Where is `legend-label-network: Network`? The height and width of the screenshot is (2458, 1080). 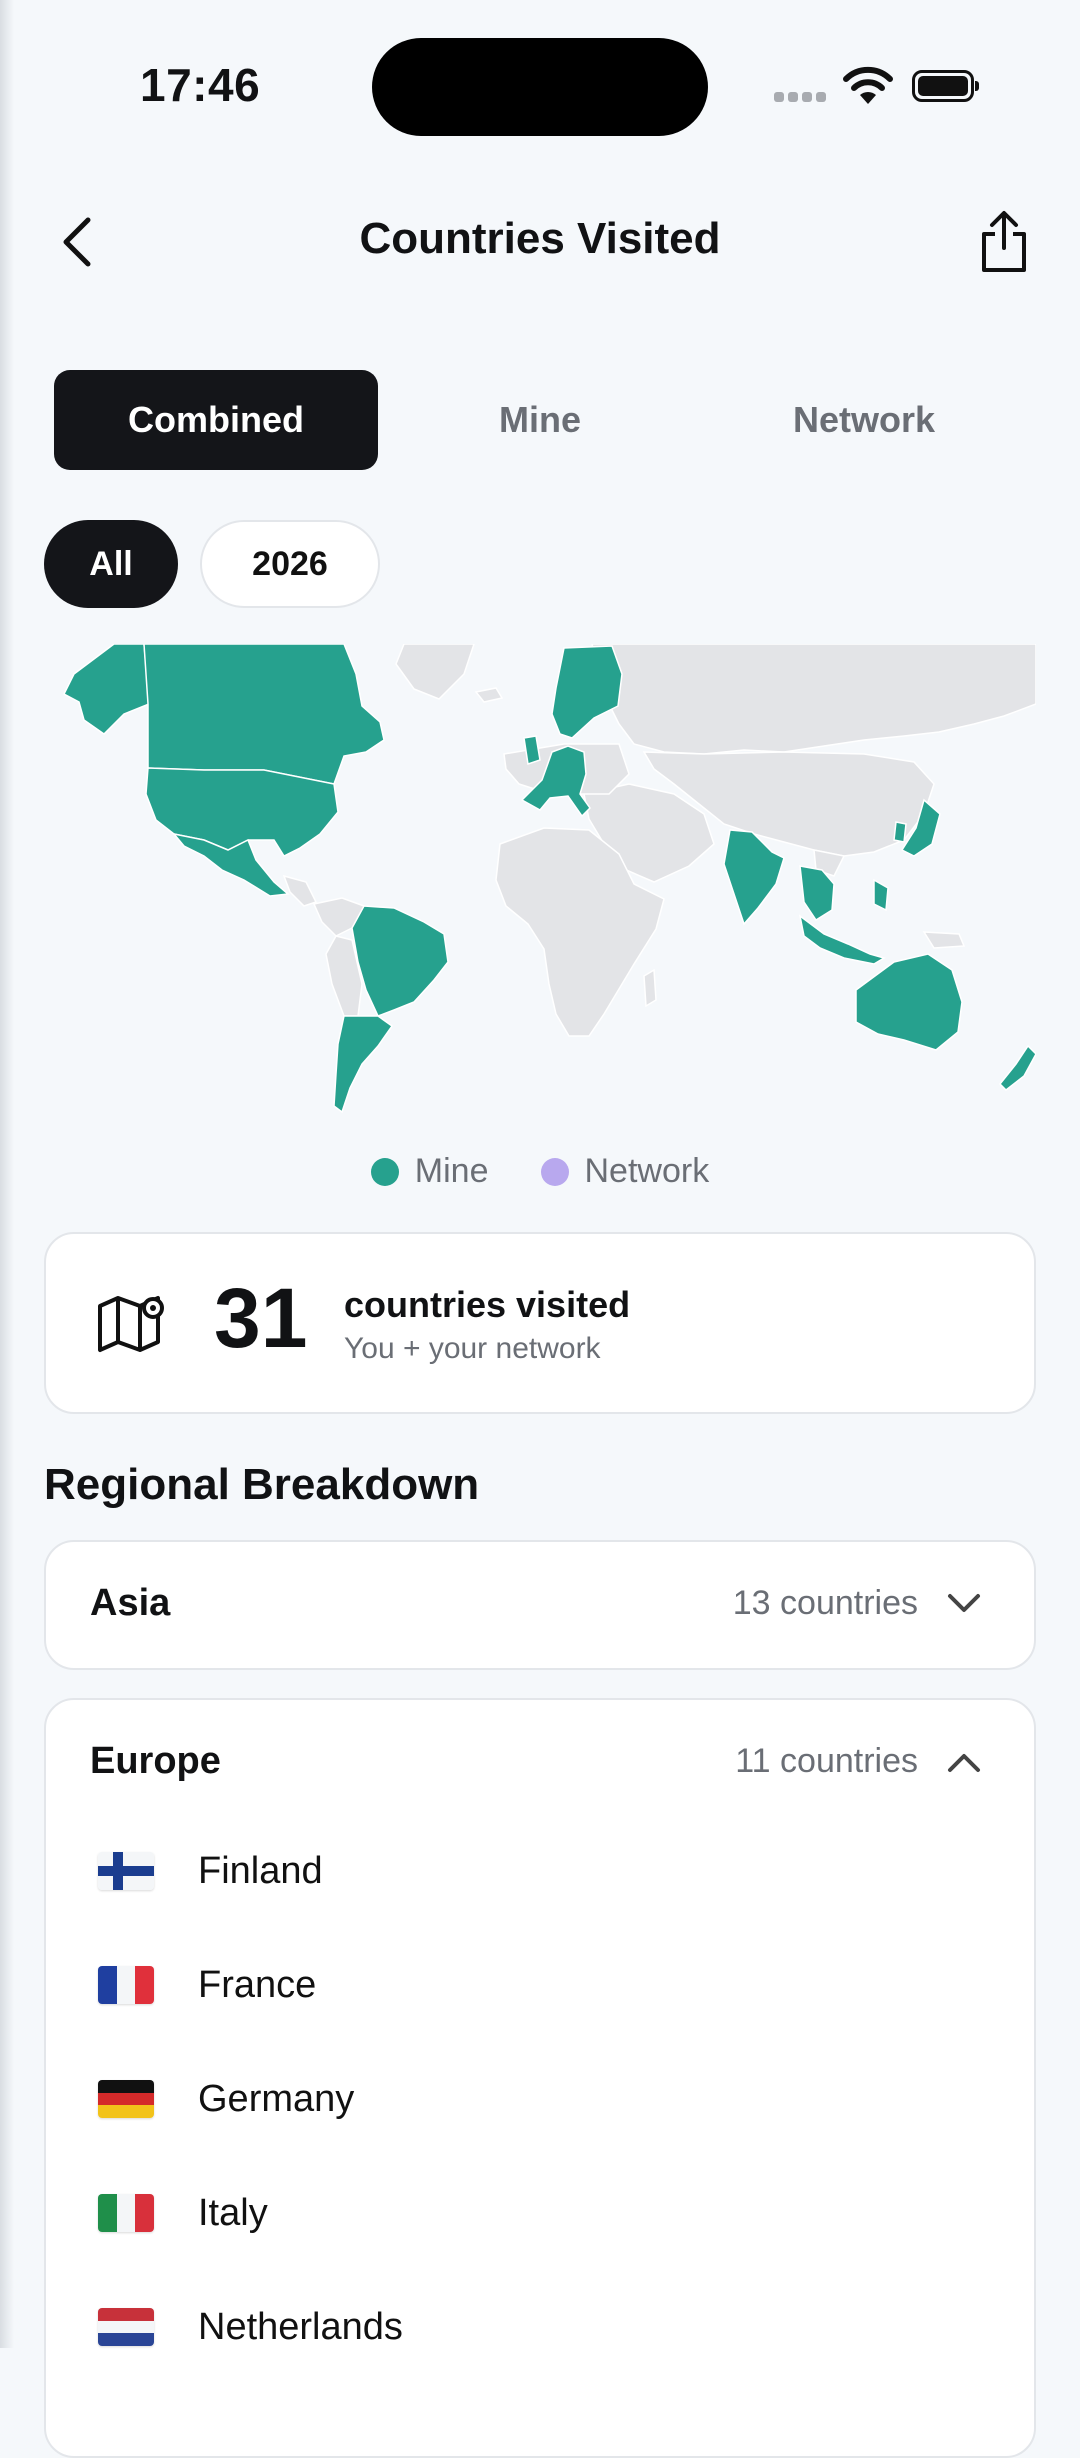 legend-label-network: Network is located at coordinates (647, 1171).